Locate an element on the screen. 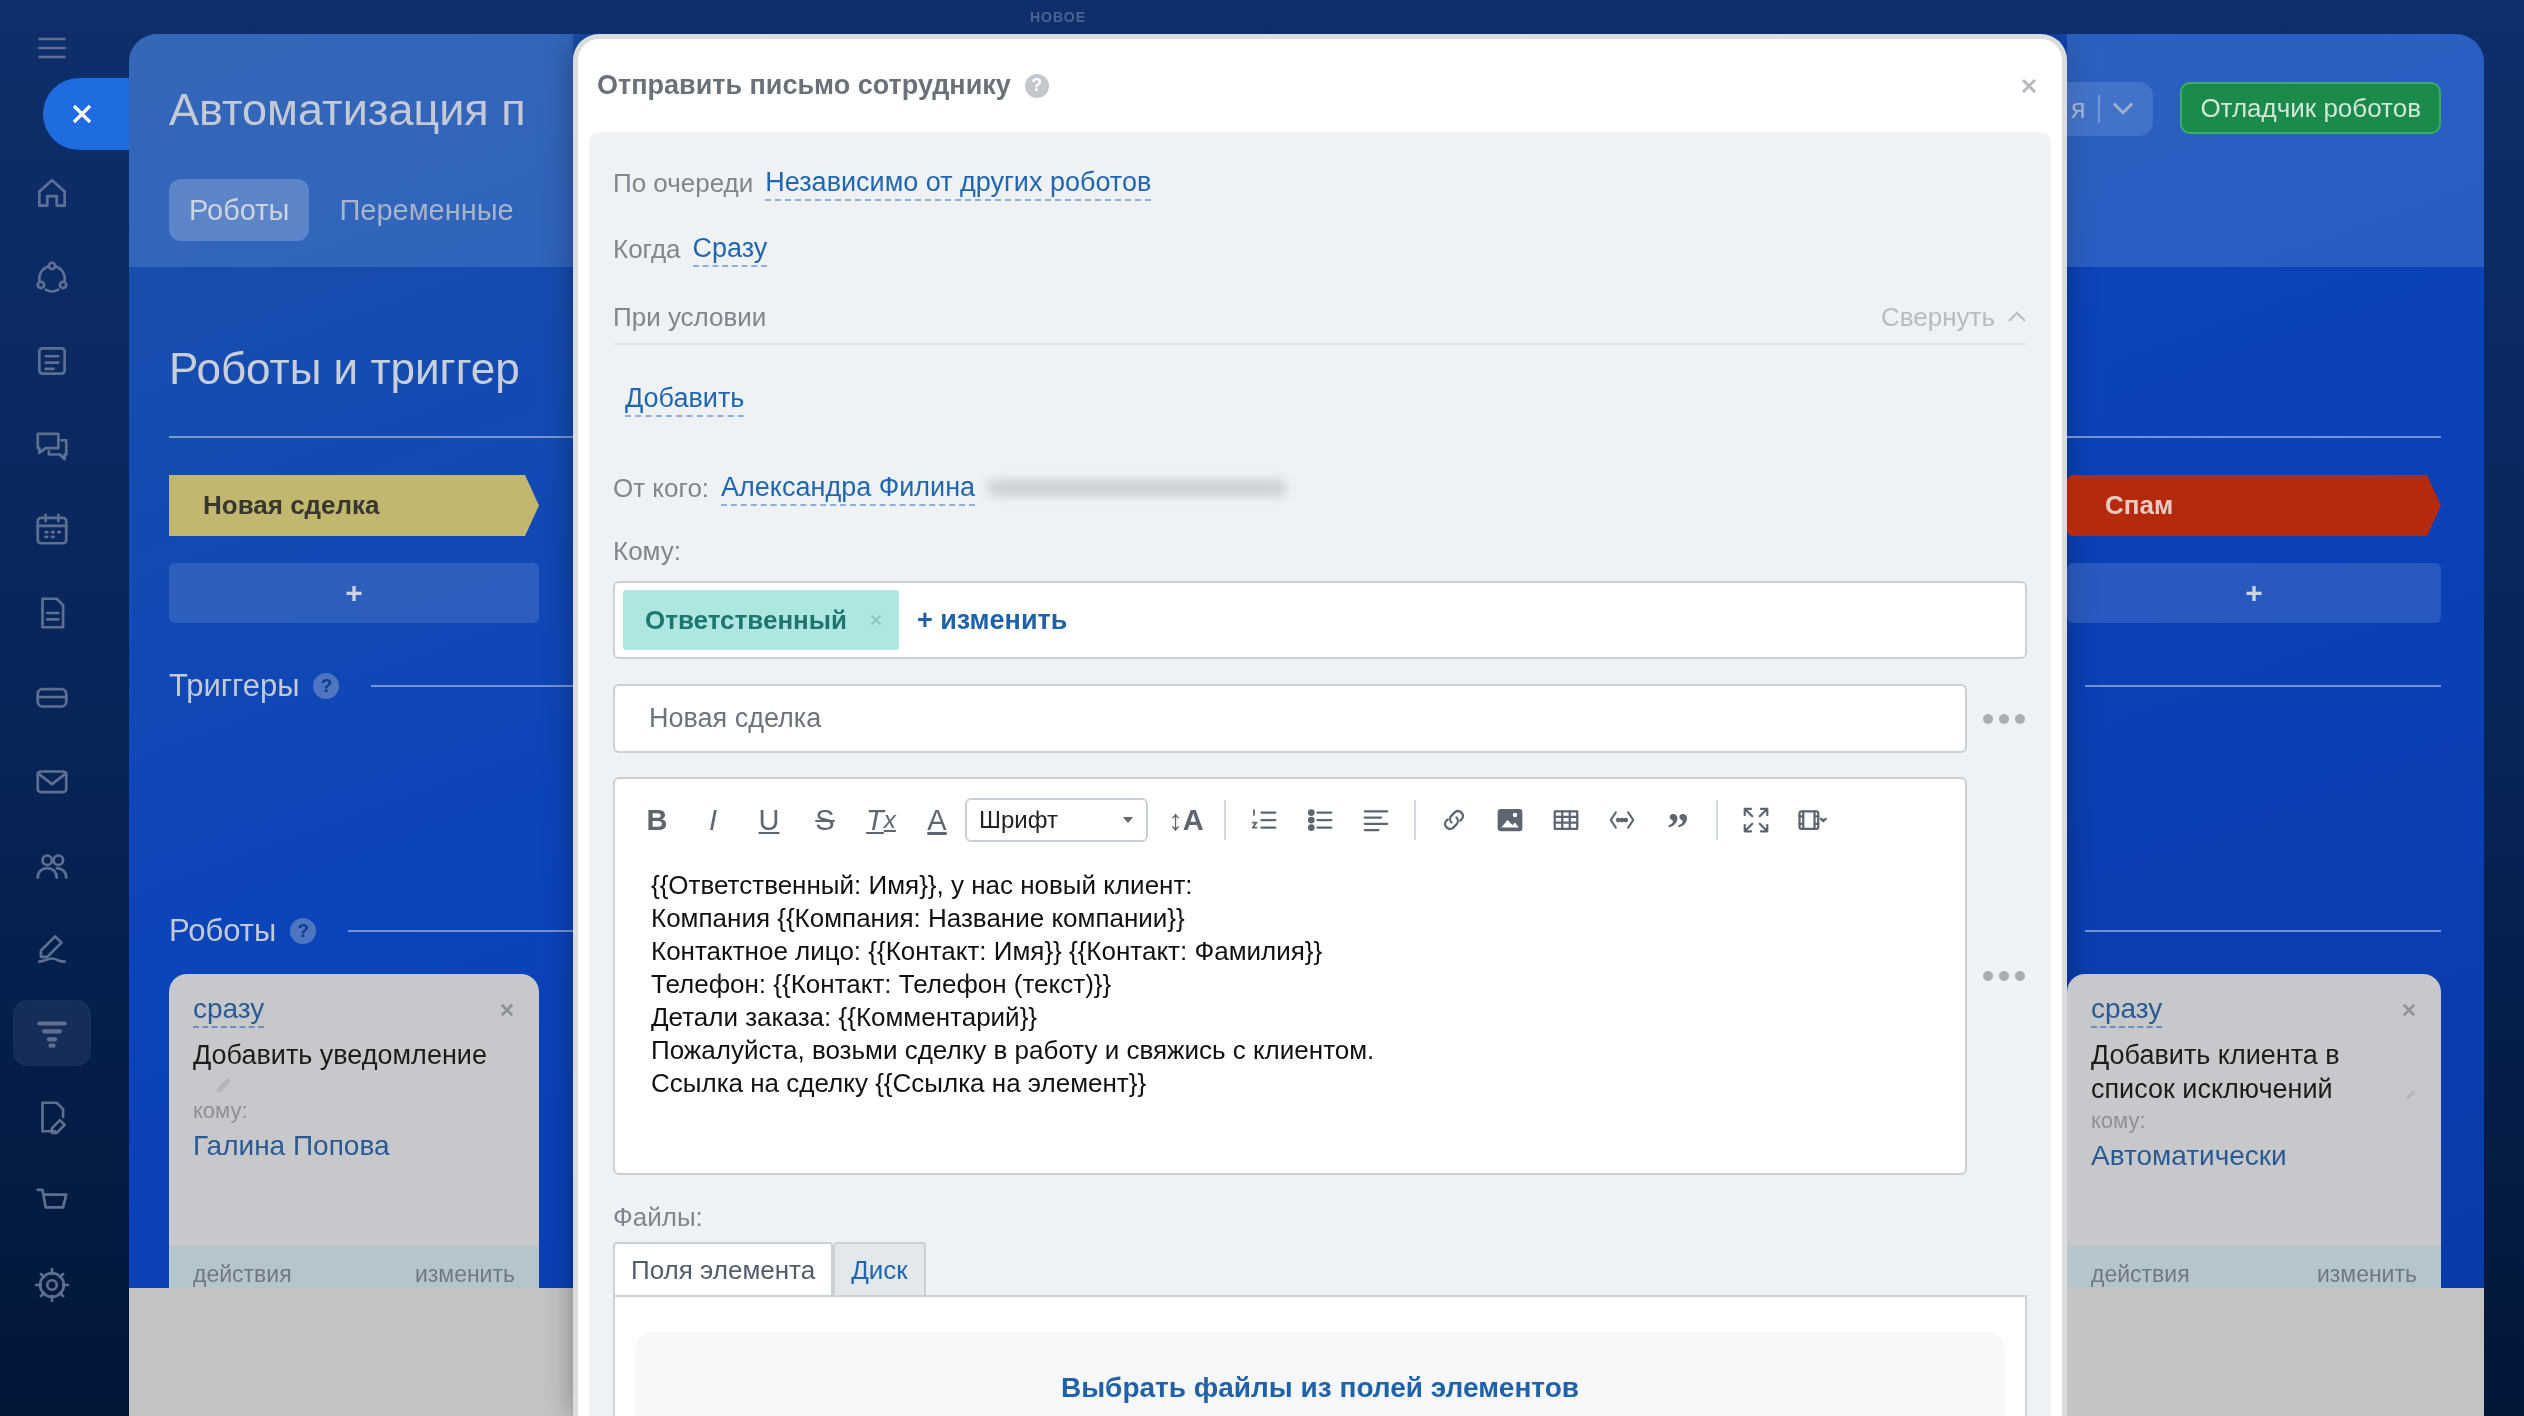 This screenshot has width=2524, height=1416. section-heading: Роботы is located at coordinates (223, 931).